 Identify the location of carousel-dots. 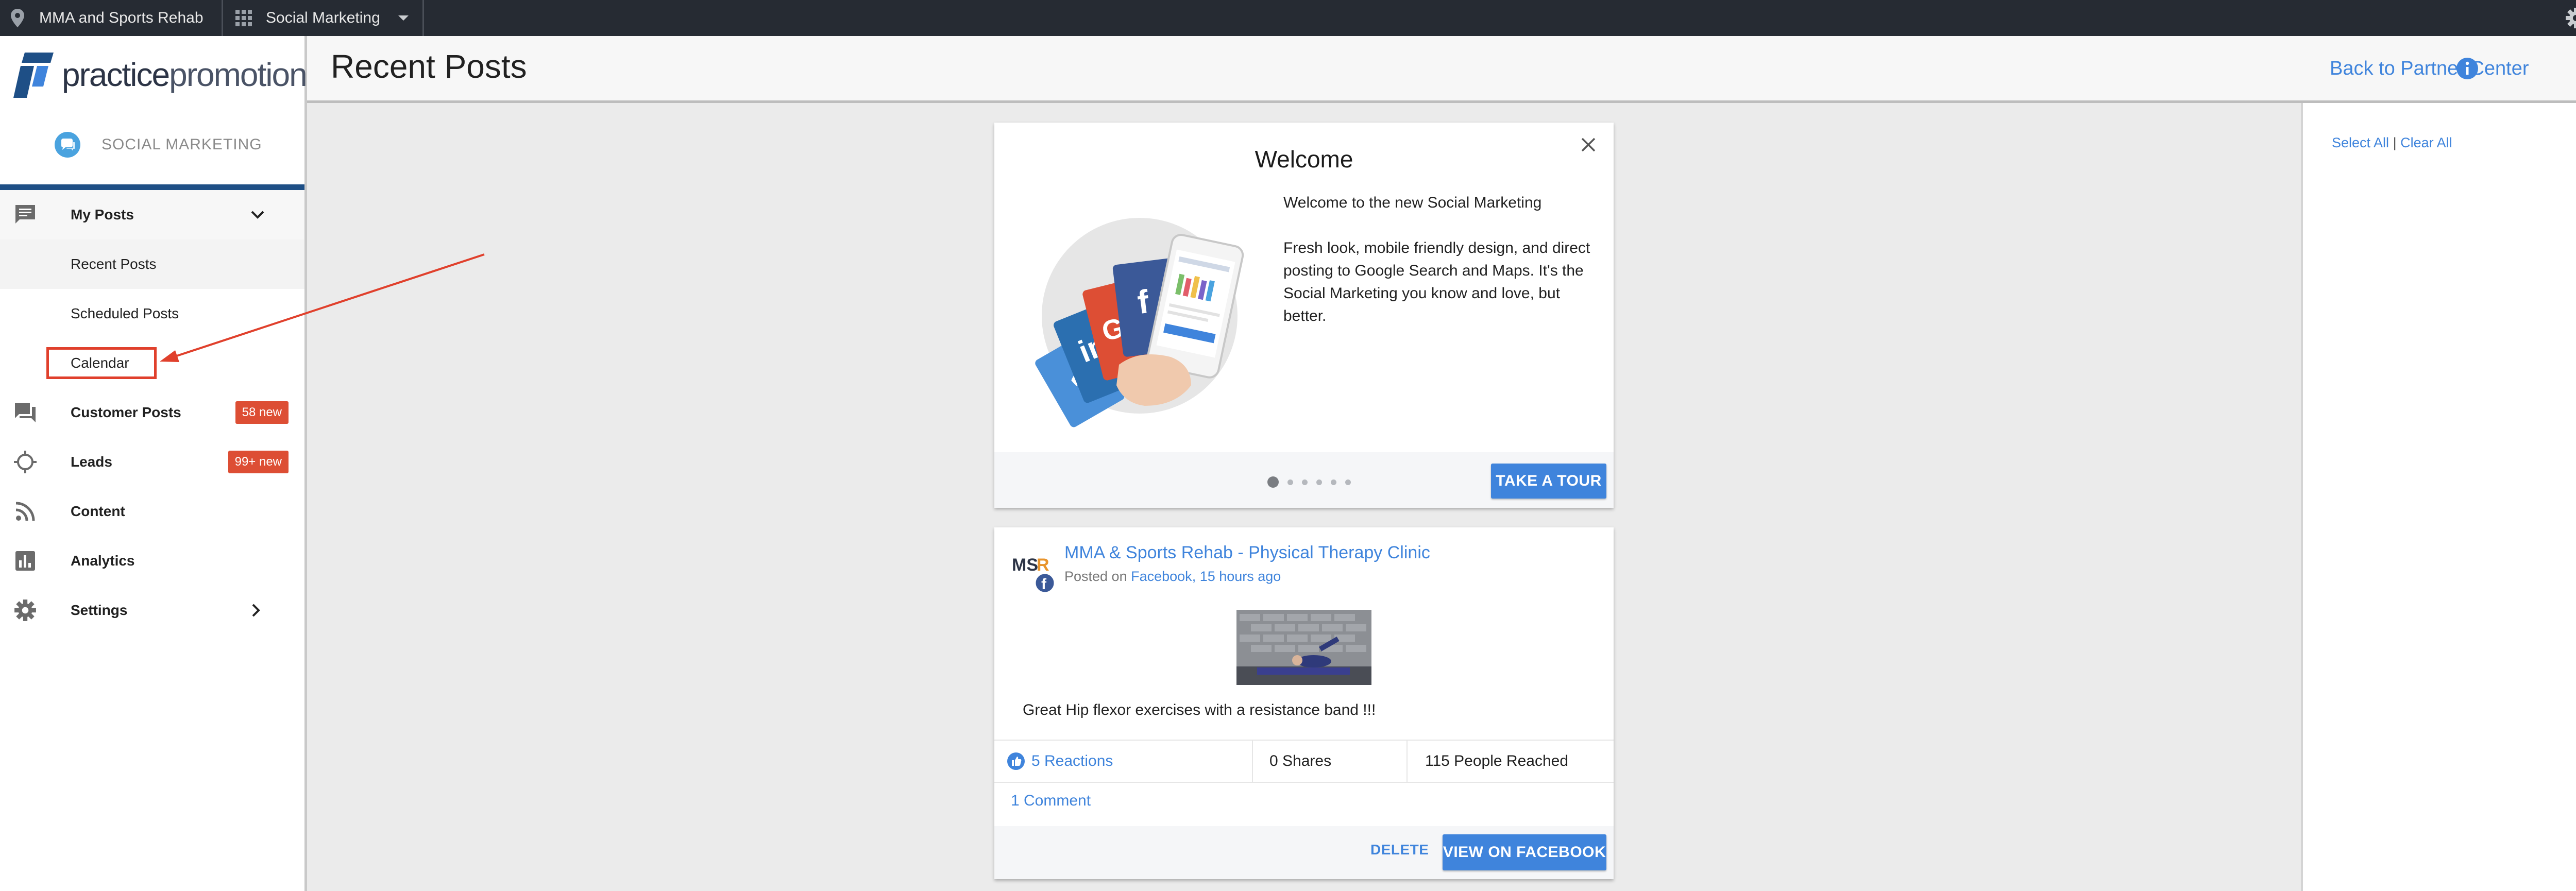
(1313, 482).